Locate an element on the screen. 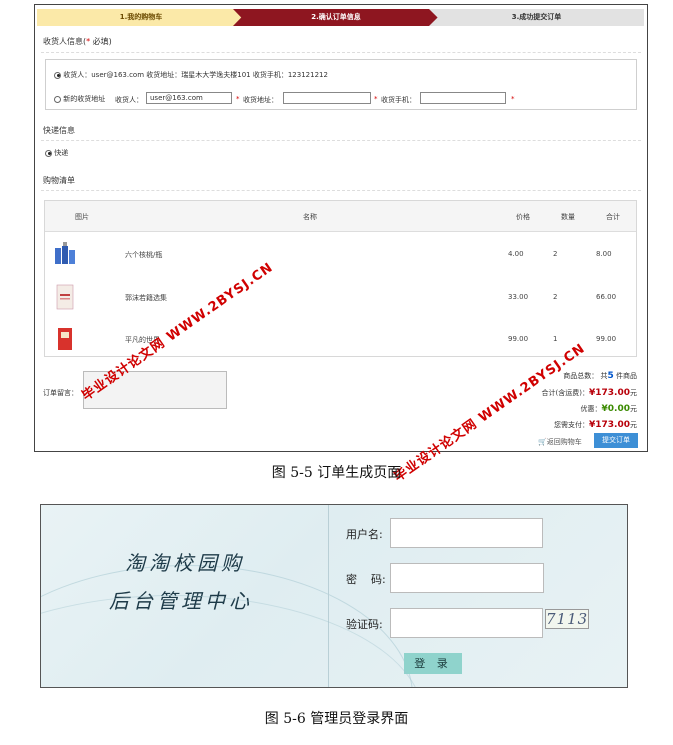  cart-section-title: 购物清单 is located at coordinates (59, 180).